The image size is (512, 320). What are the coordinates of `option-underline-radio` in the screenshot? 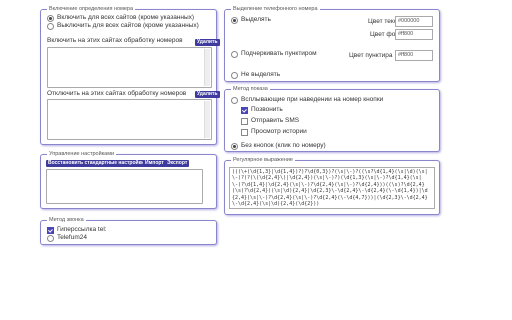 It's located at (234, 54).